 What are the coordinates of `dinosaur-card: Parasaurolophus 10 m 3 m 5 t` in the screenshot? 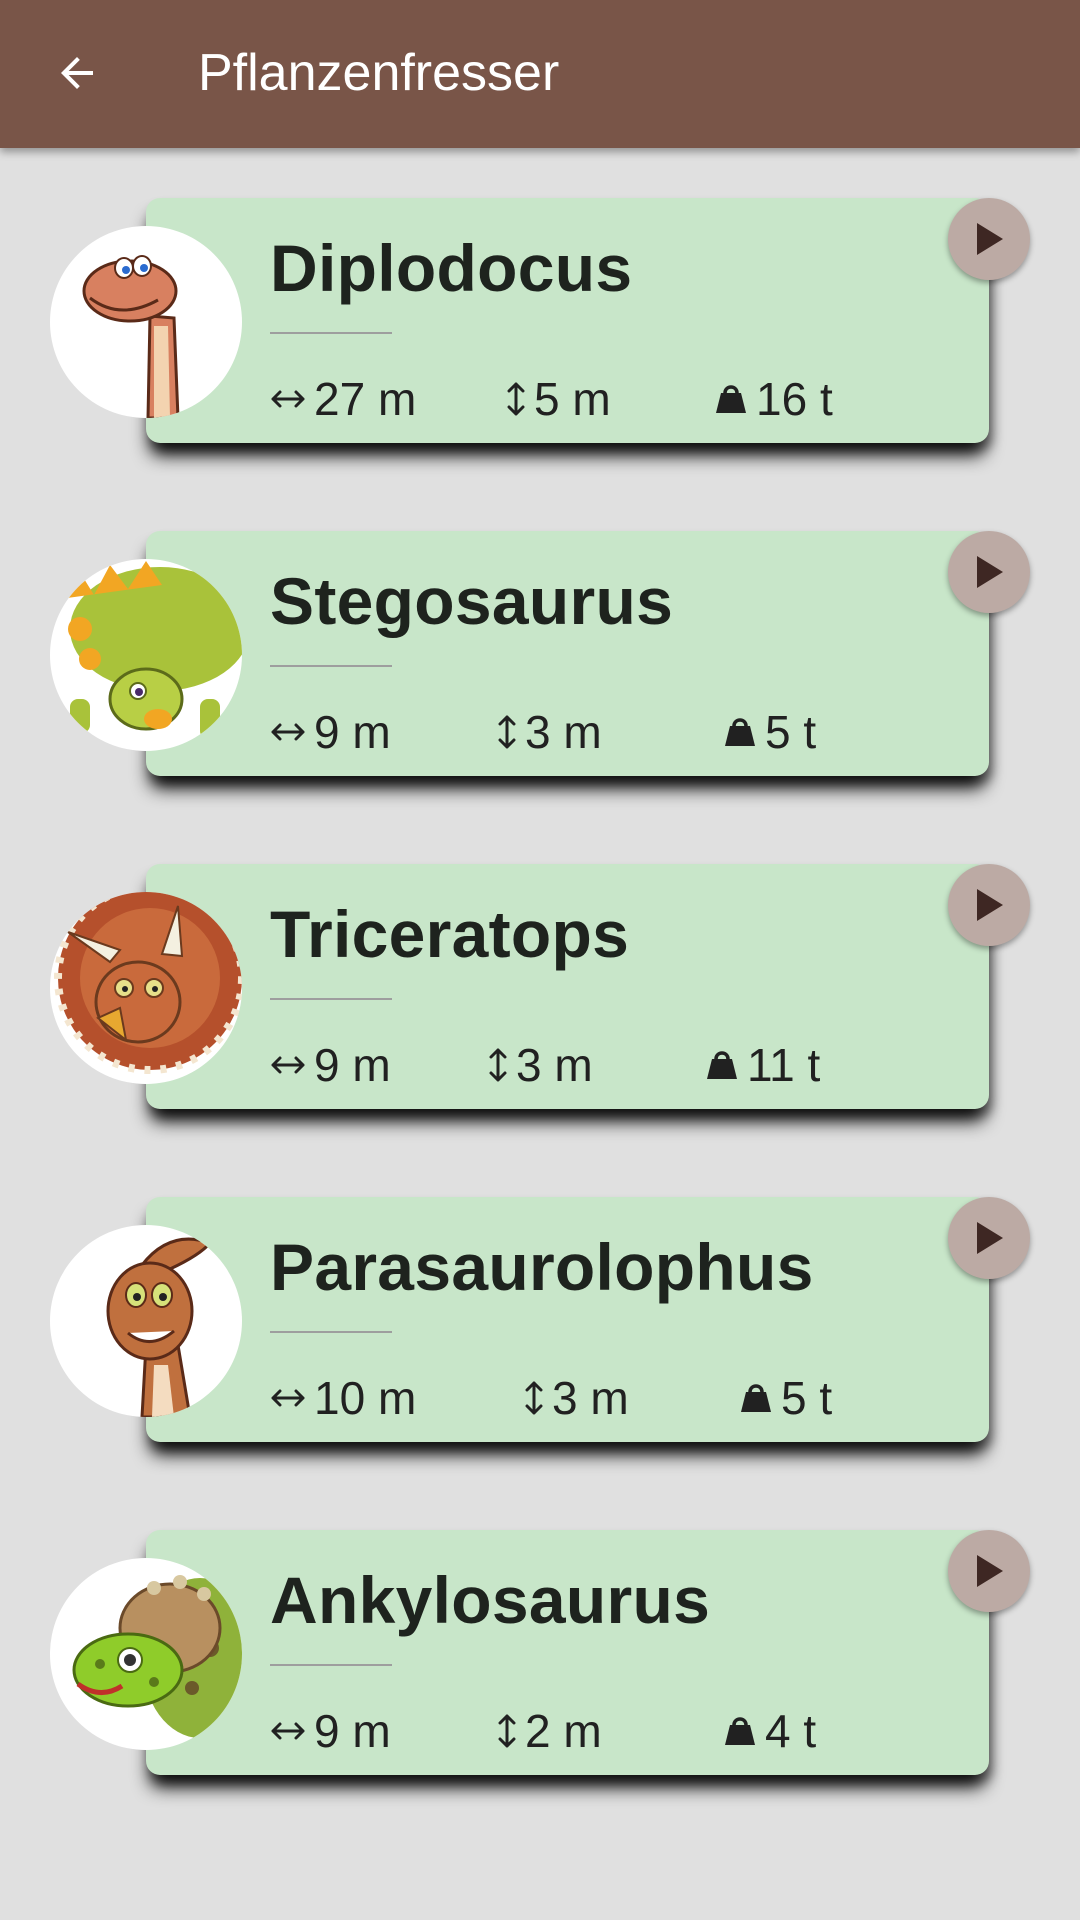 It's located at (567, 1319).